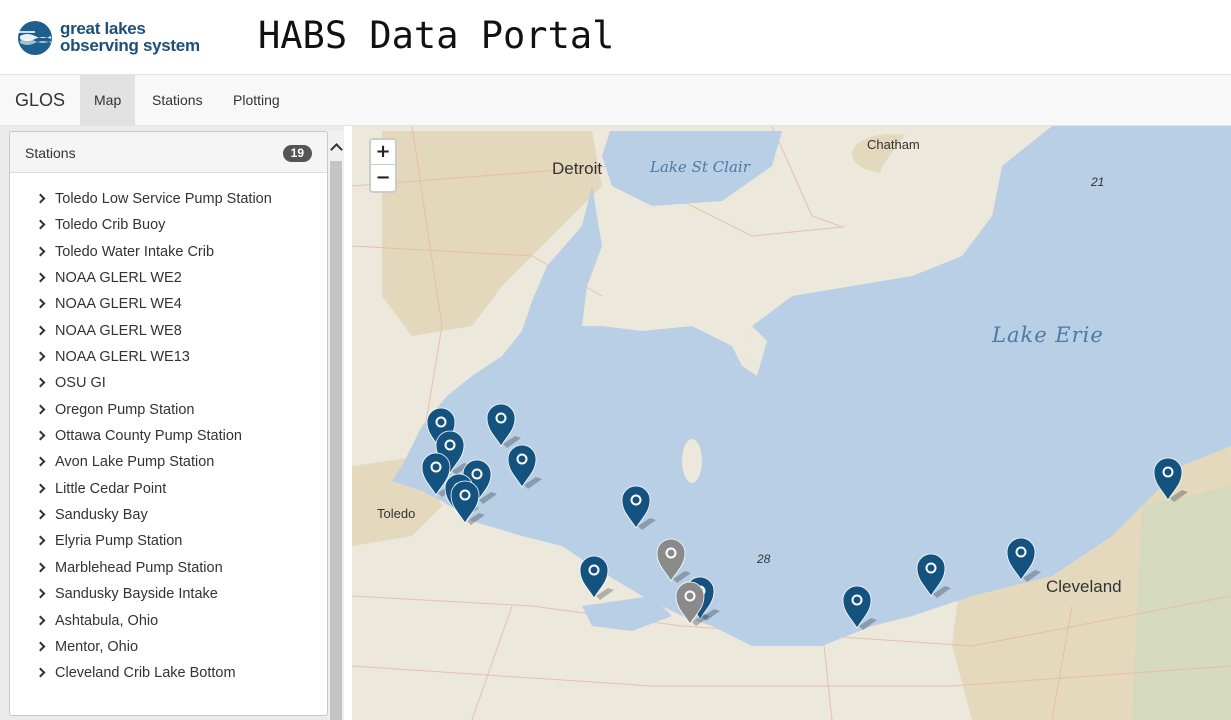 Image resolution: width=1231 pixels, height=720 pixels. Describe the element at coordinates (168, 383) in the screenshot. I see `station-list-item: OSU GI` at that location.